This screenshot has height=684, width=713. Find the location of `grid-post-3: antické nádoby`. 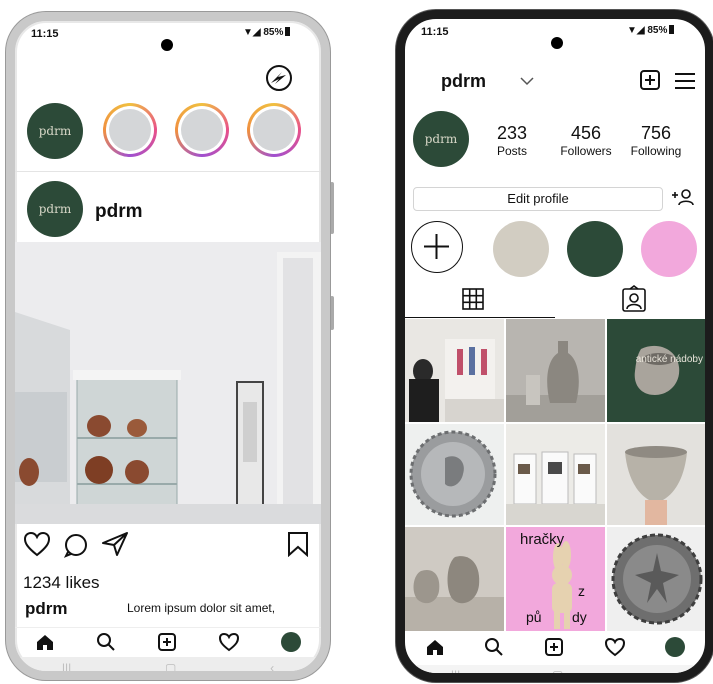

grid-post-3: antické nádoby is located at coordinates (656, 370).